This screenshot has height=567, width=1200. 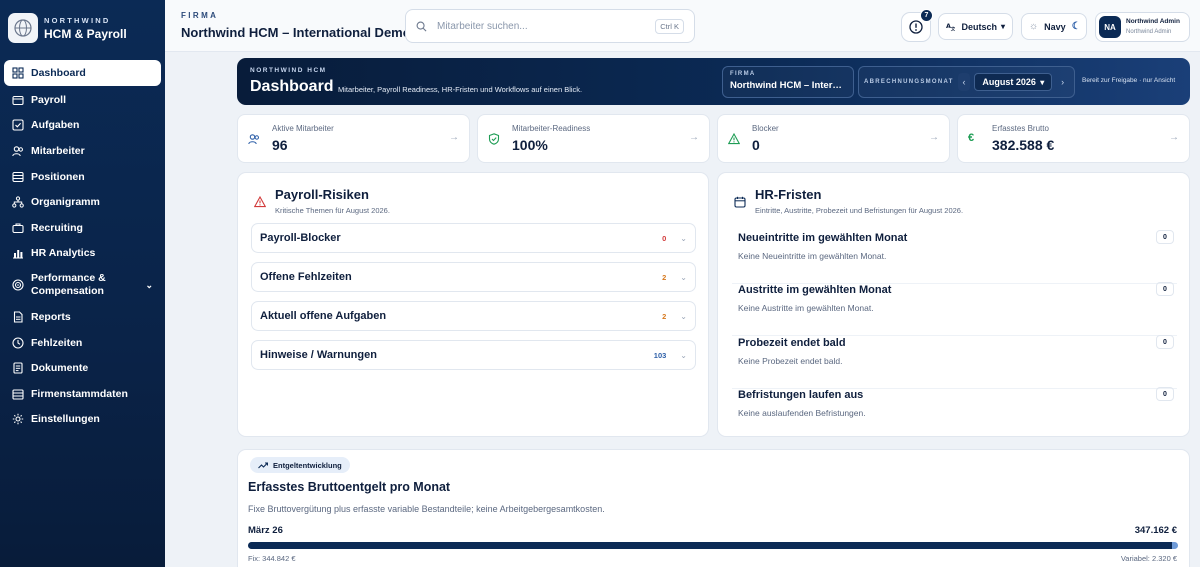 What do you see at coordinates (473, 277) in the screenshot?
I see `risk-item: Offene Fehlzeiten 2 ⌄` at bounding box center [473, 277].